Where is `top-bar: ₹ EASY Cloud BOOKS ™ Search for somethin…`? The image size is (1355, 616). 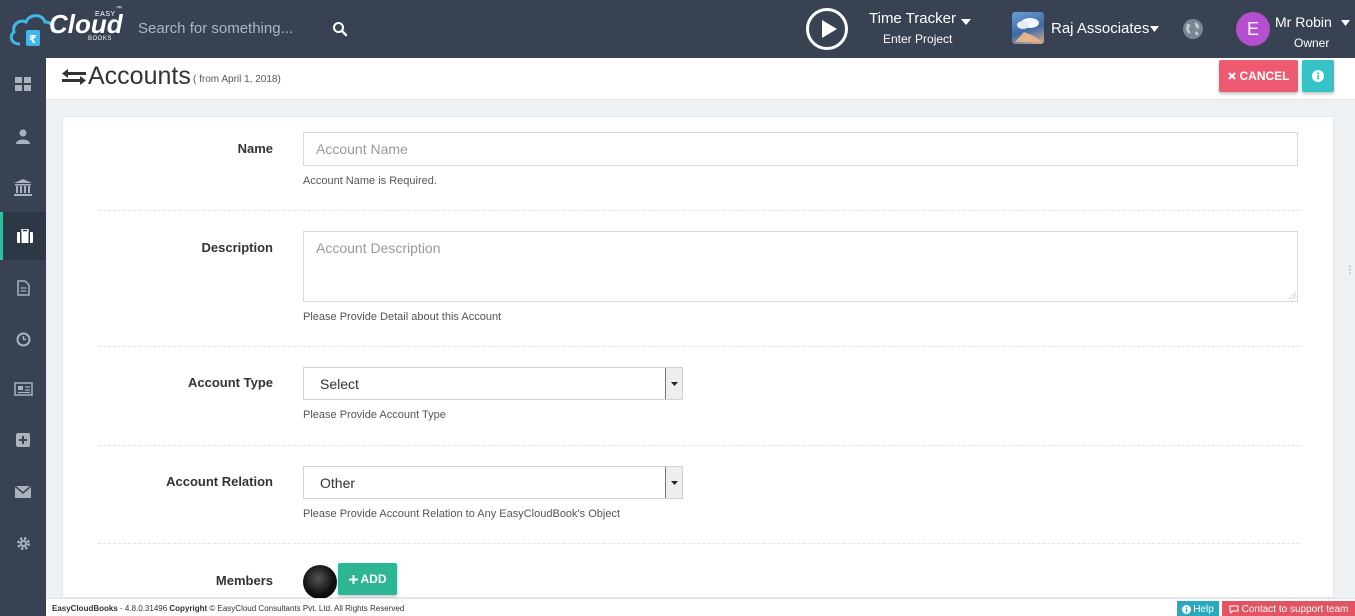 top-bar: ₹ EASY Cloud BOOKS ™ Search for somethin… is located at coordinates (677, 29).